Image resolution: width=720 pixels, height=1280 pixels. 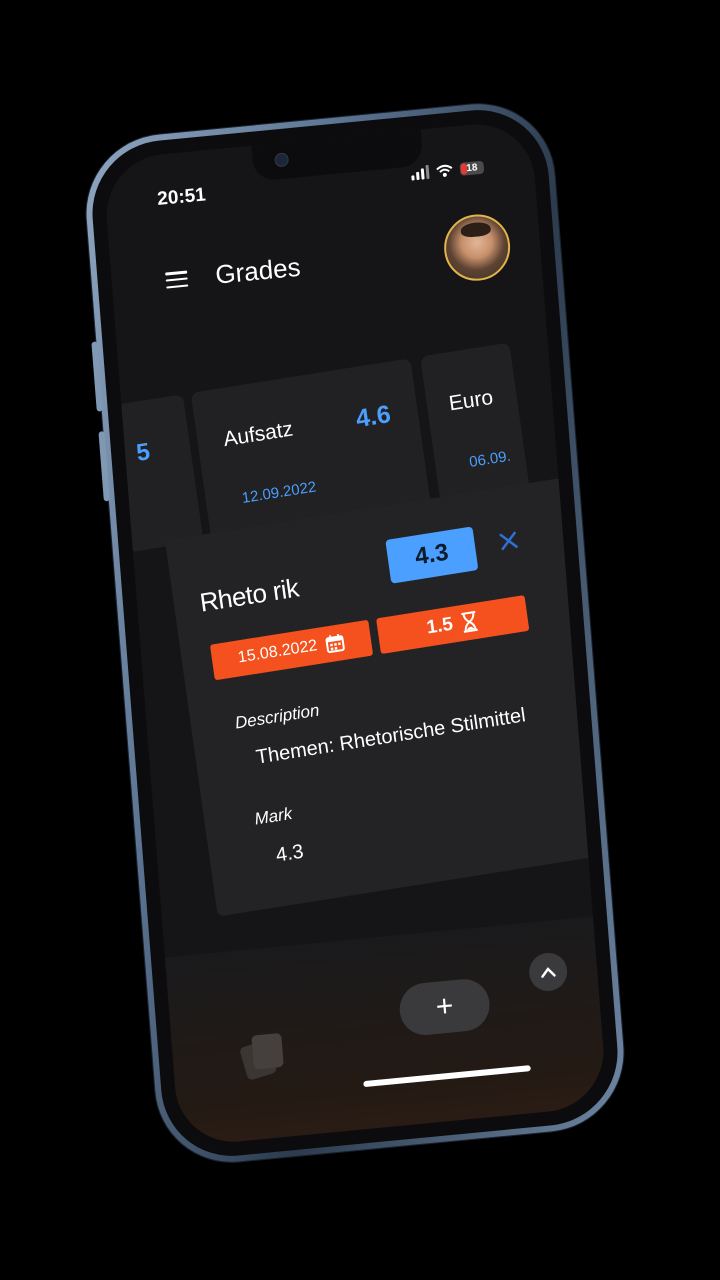 I want to click on chevron-up-icon, so click(x=548, y=972).